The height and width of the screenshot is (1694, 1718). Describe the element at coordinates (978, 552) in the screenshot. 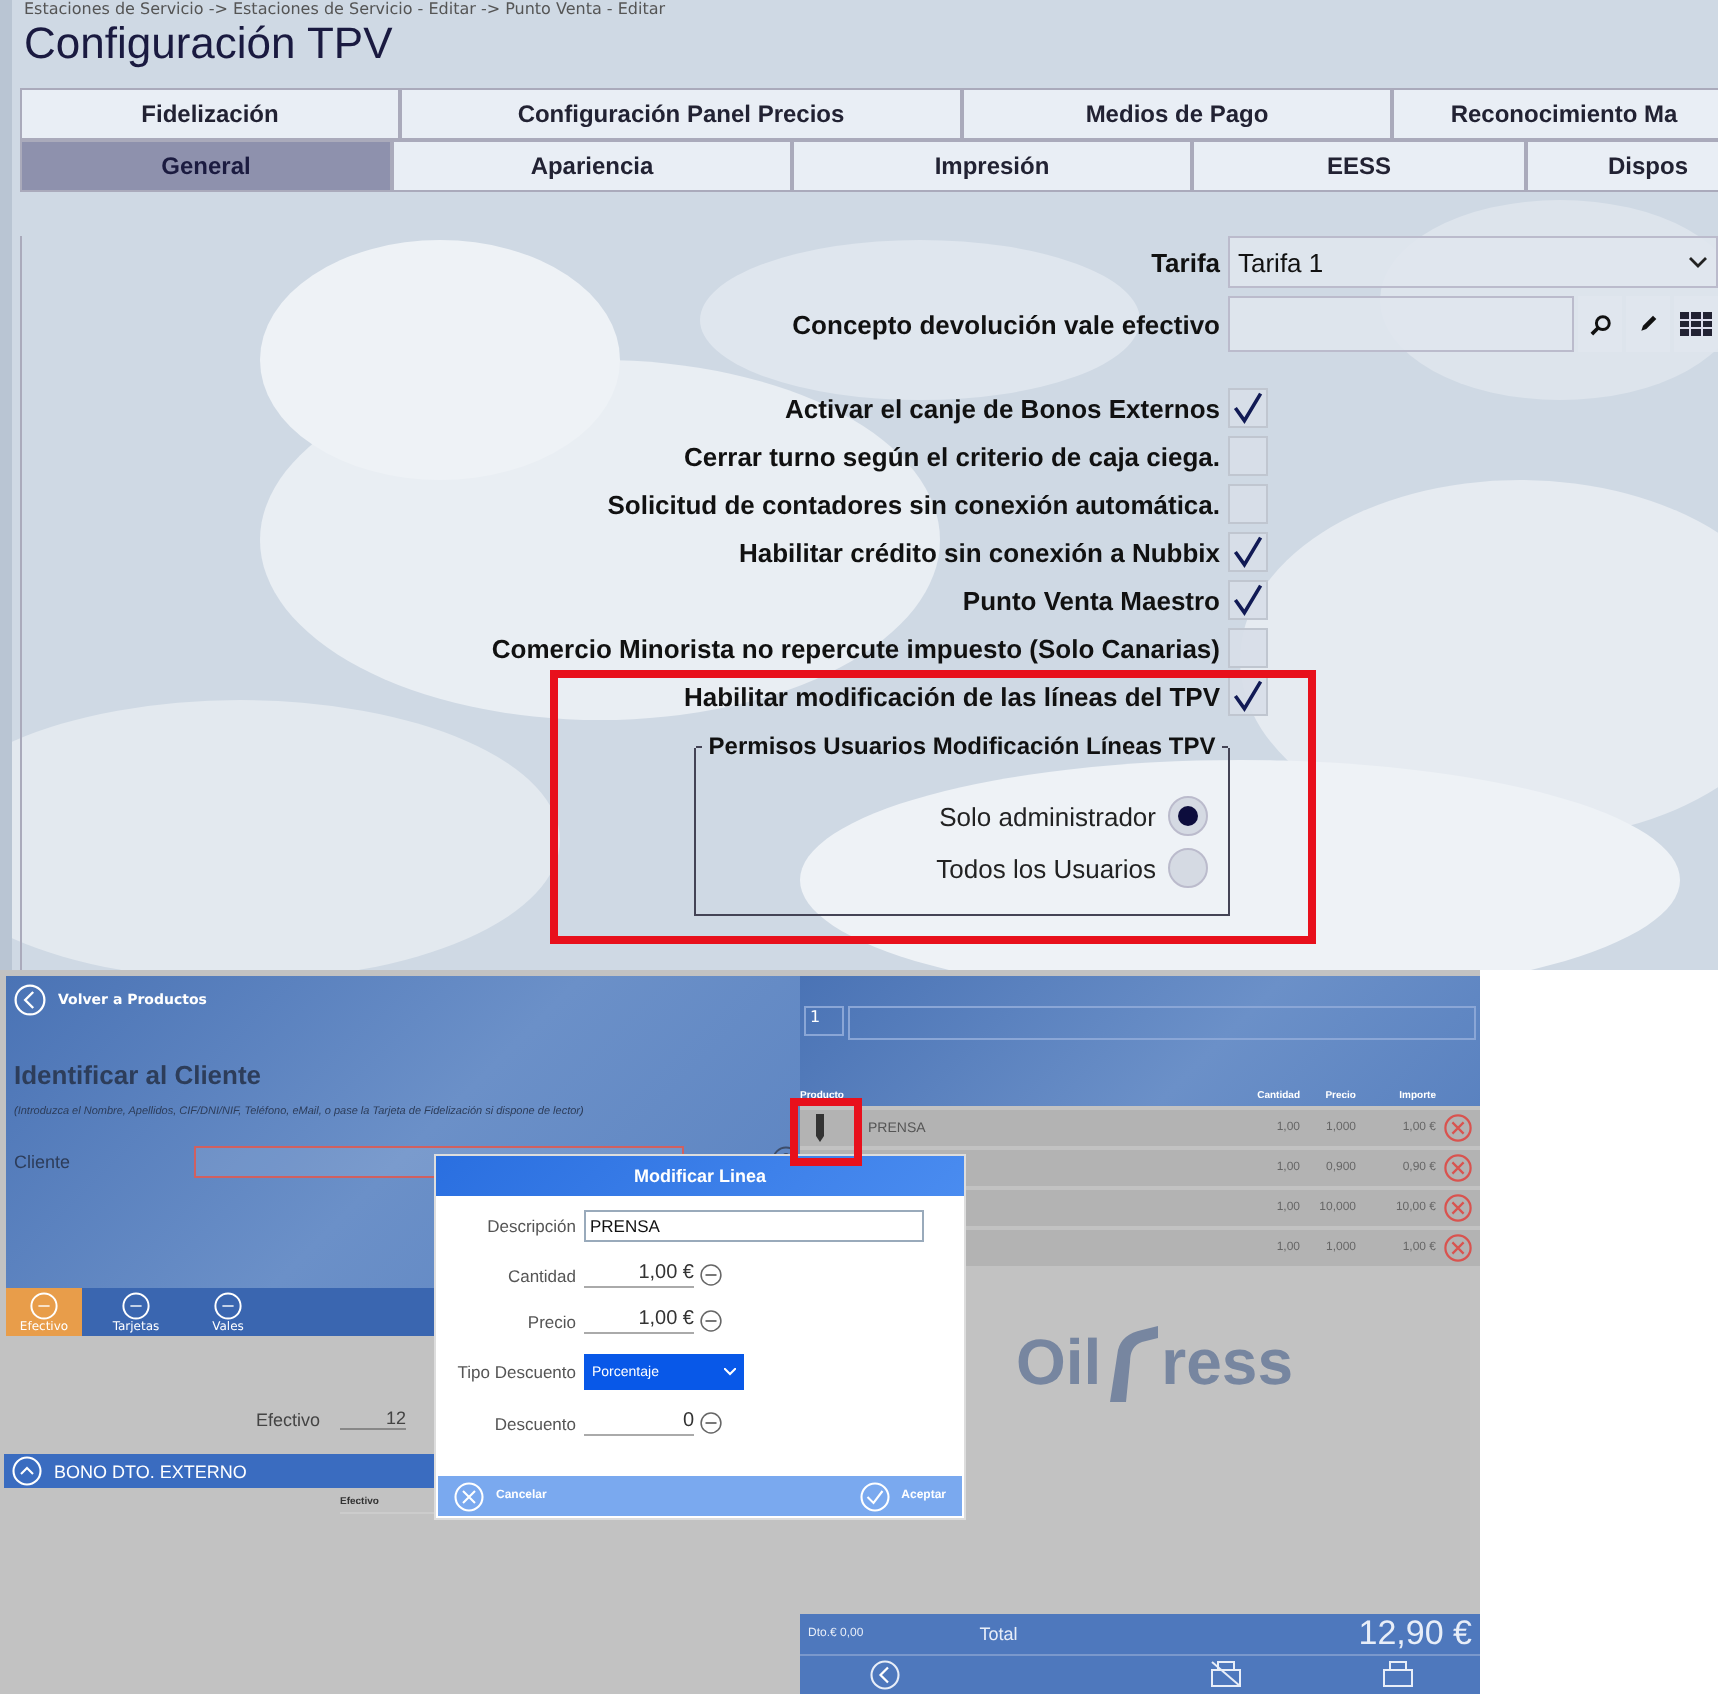

I see `option-label: Habilitar crédito sin conexión a Nubbix` at that location.